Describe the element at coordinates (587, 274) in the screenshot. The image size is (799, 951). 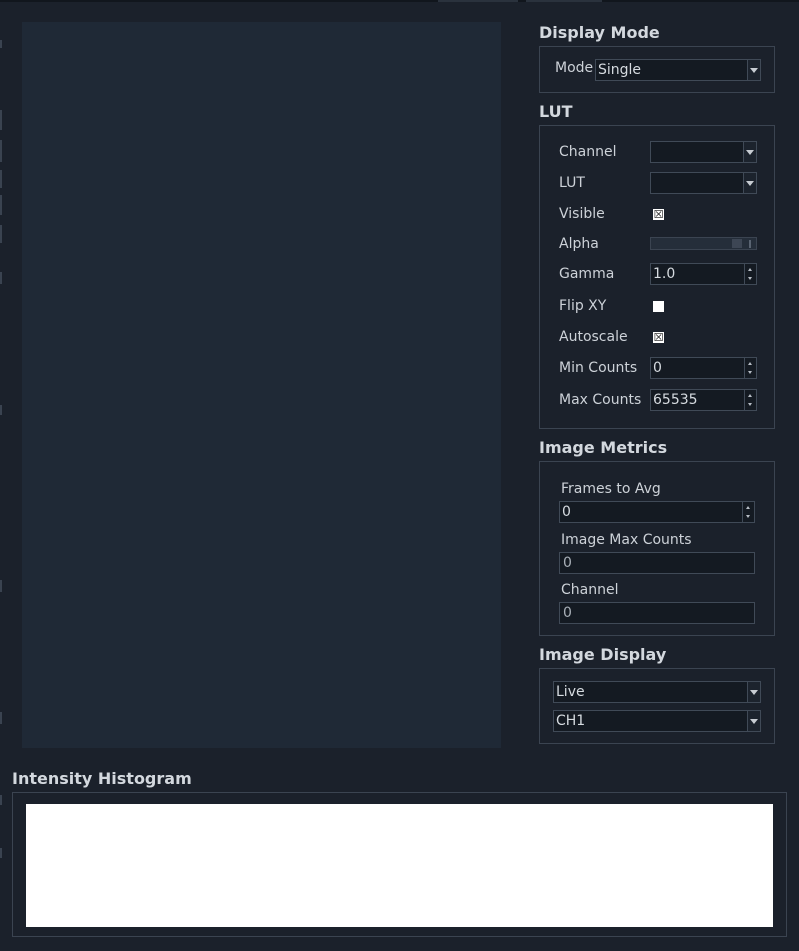
I see `gamma-label: Gamma` at that location.